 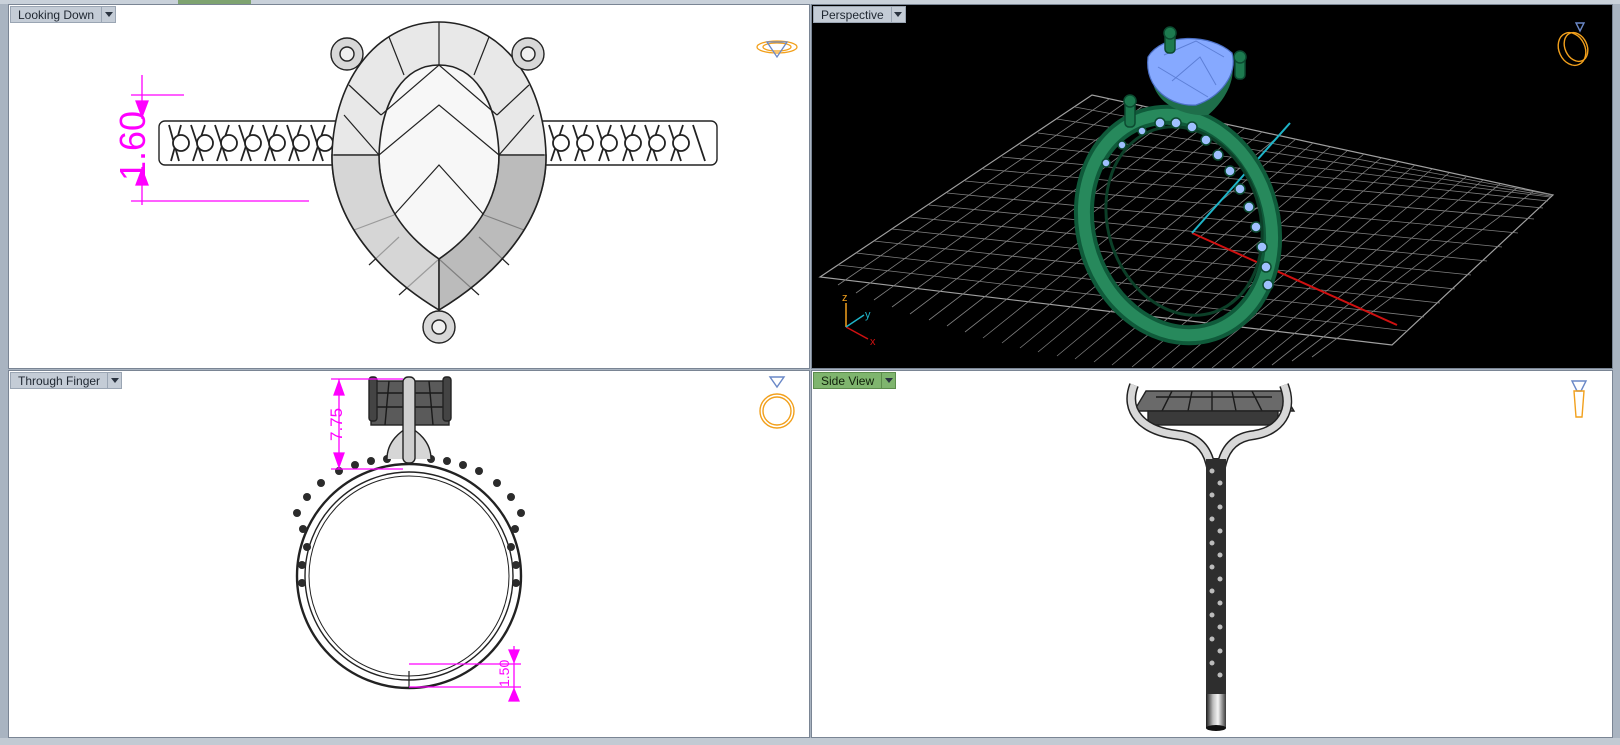 I want to click on shank-right, so click(x=623, y=143).